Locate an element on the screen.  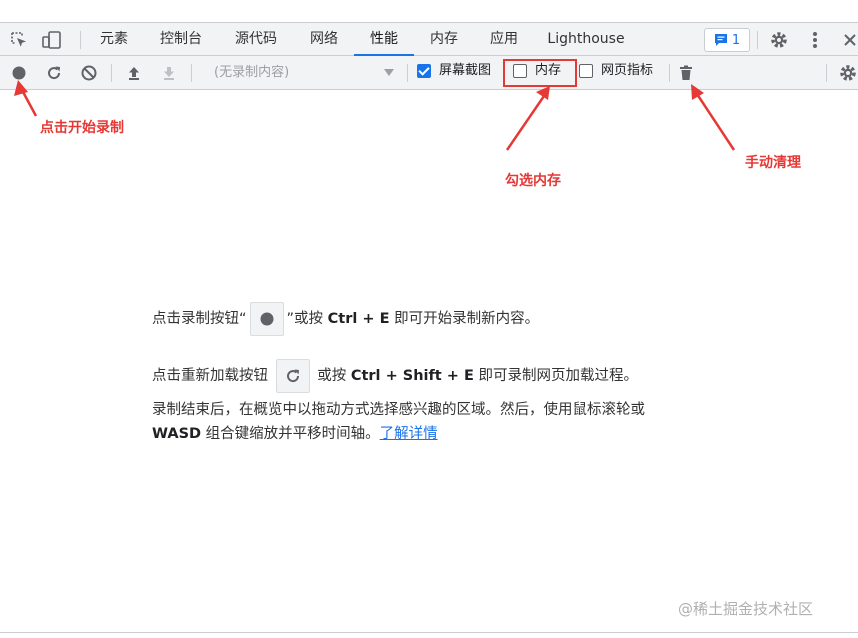
landing-text: 即可开始录制新内容。 is located at coordinates (467, 319).